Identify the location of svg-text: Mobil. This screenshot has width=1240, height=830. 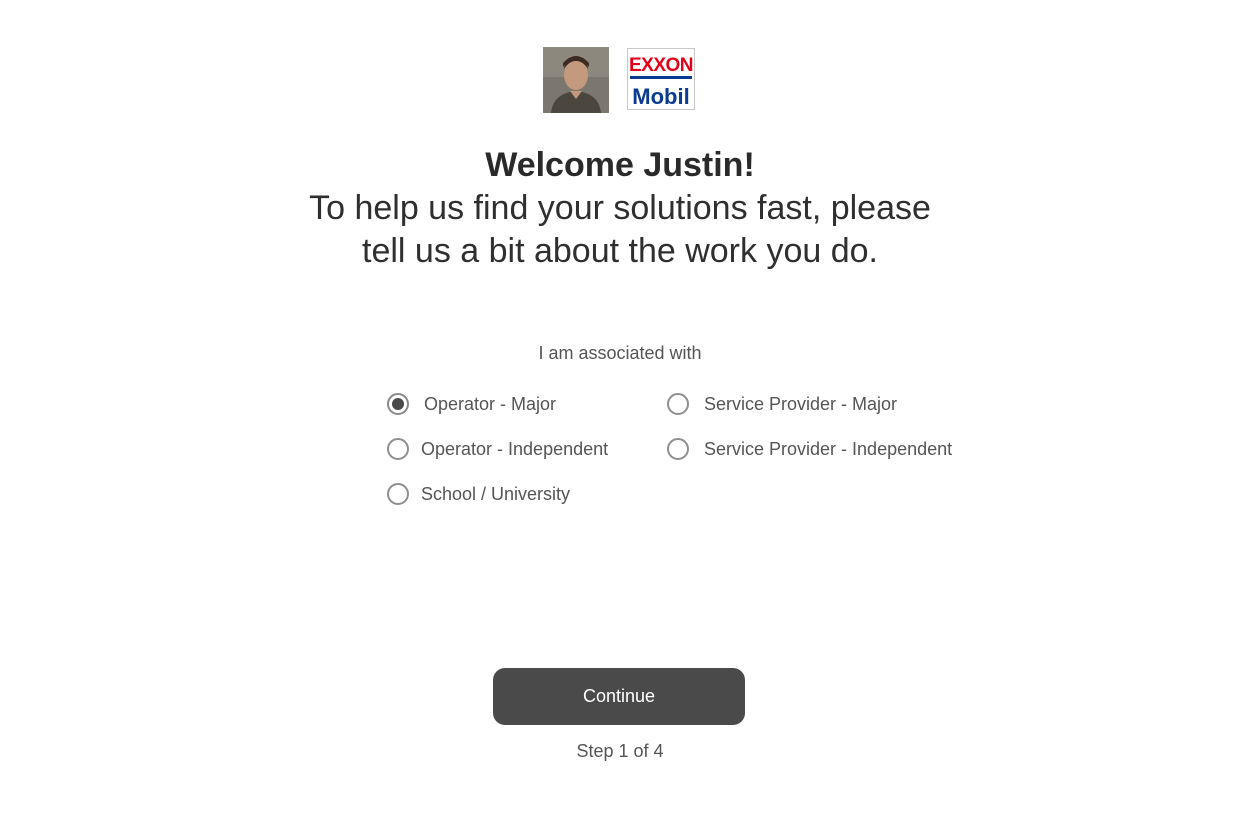
(660, 96).